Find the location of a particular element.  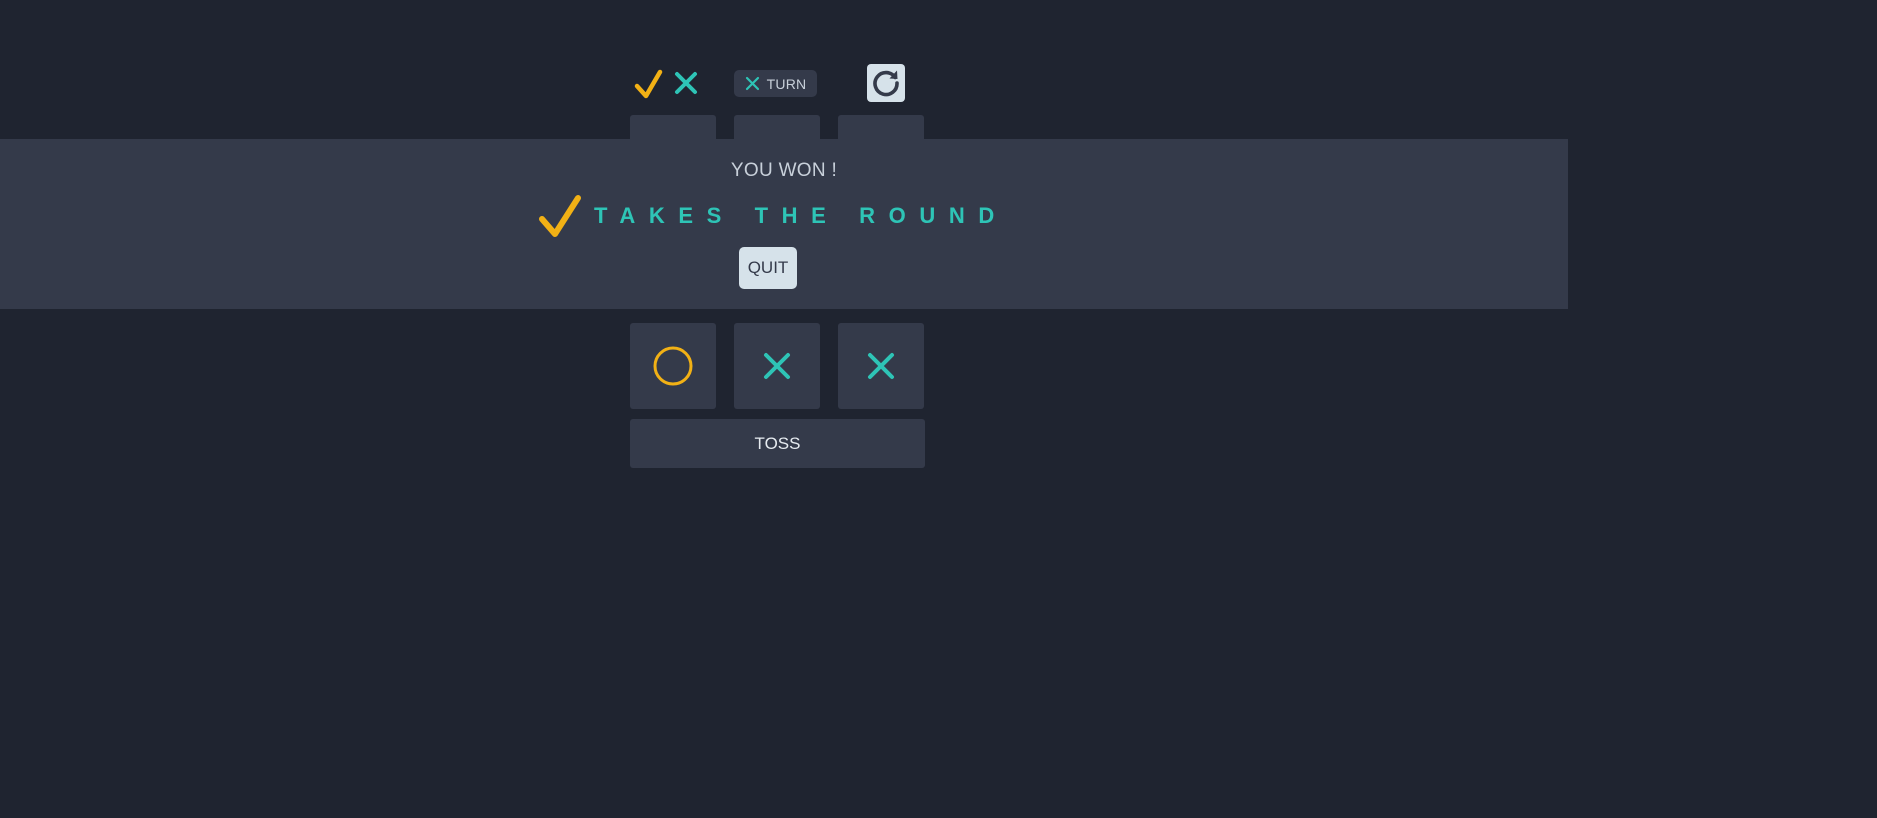

result-winner-row: TAKES THE ROUND is located at coordinates (773, 216).